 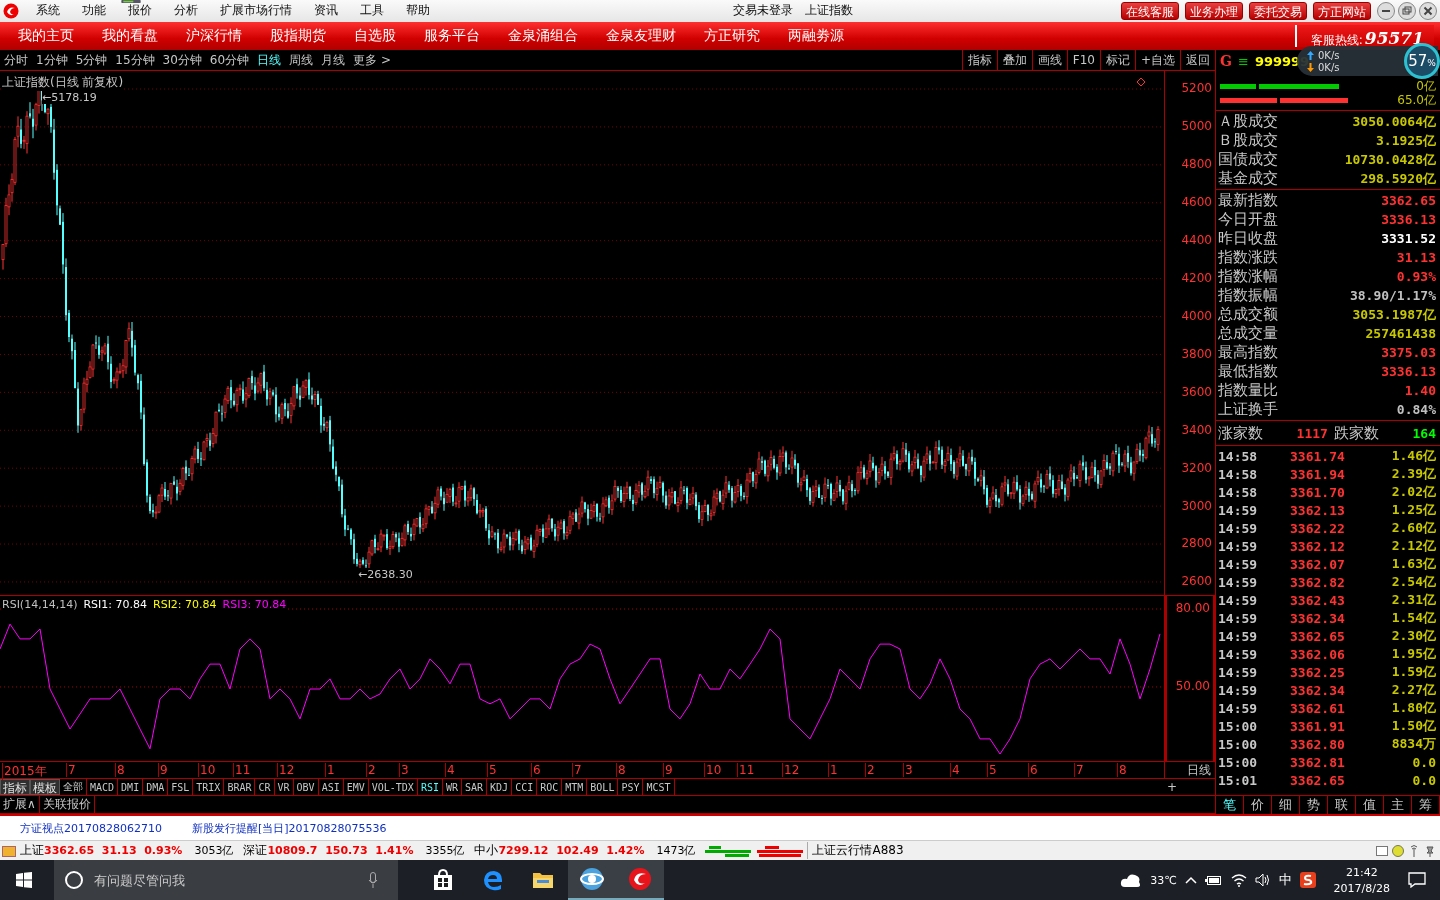 I want to click on indicator-tab: CCI, so click(x=525, y=787).